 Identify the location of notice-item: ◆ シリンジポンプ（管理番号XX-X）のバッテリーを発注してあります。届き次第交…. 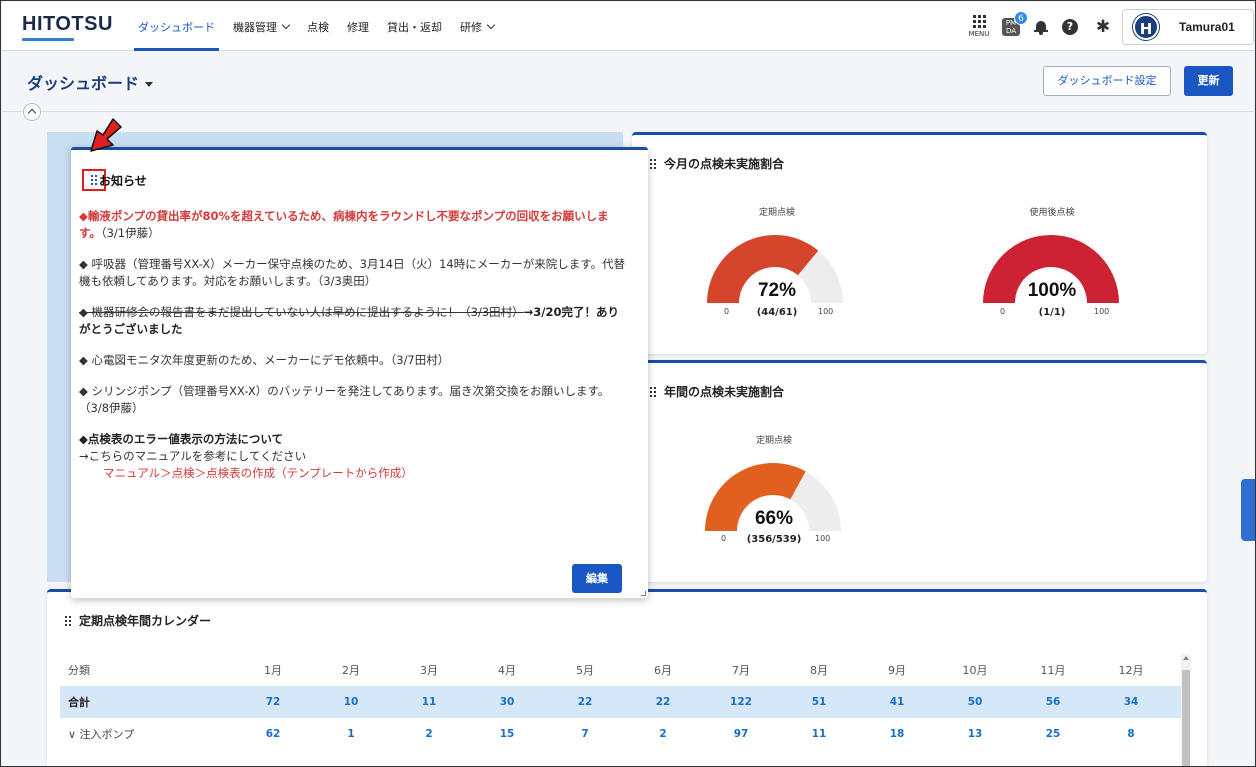
(344, 399).